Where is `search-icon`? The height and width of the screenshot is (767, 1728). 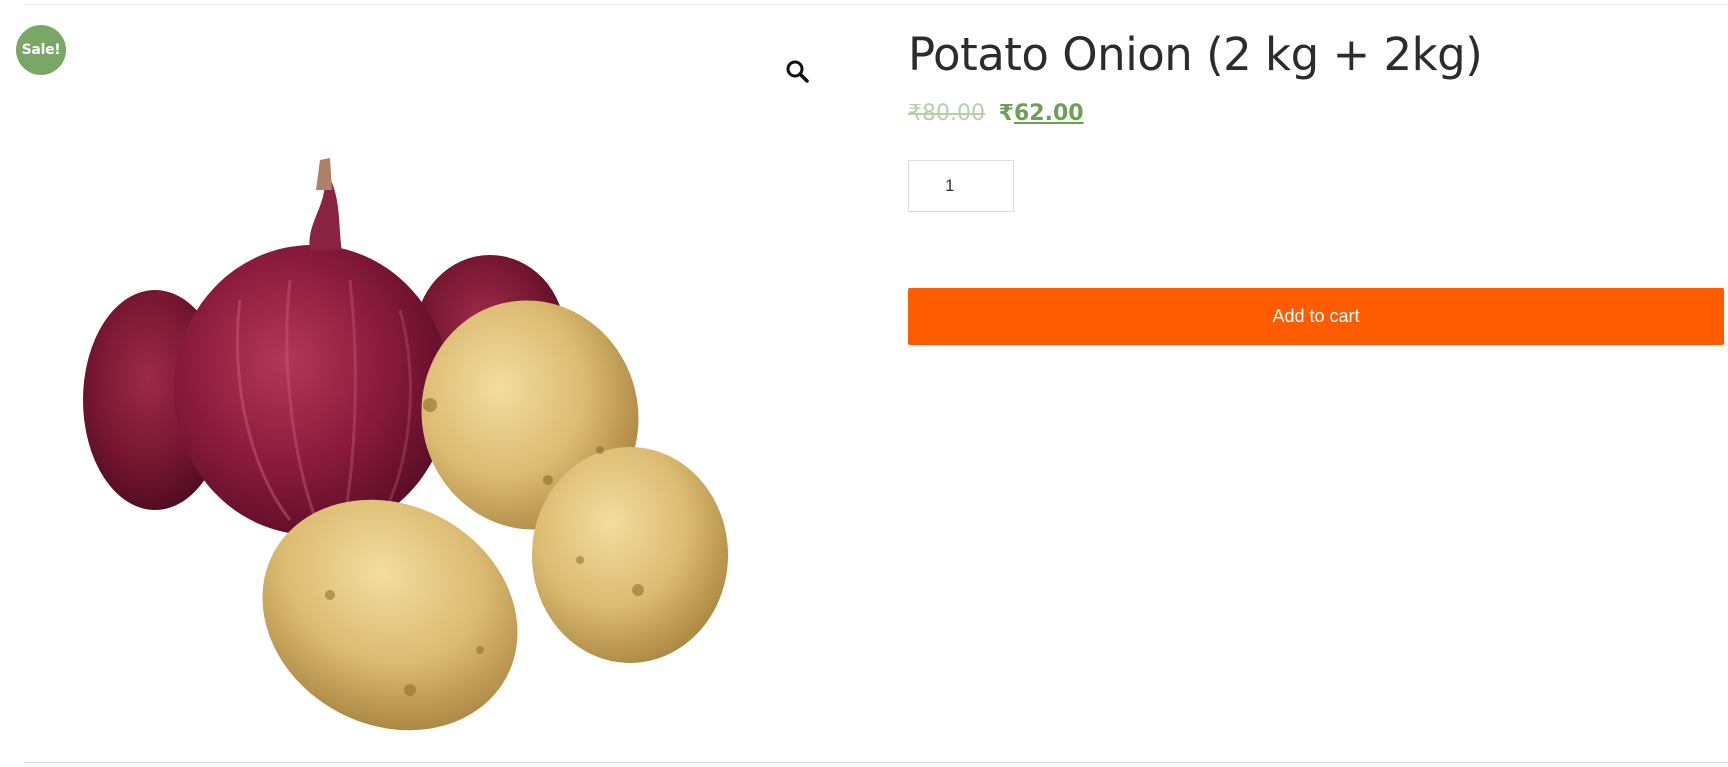 search-icon is located at coordinates (797, 71).